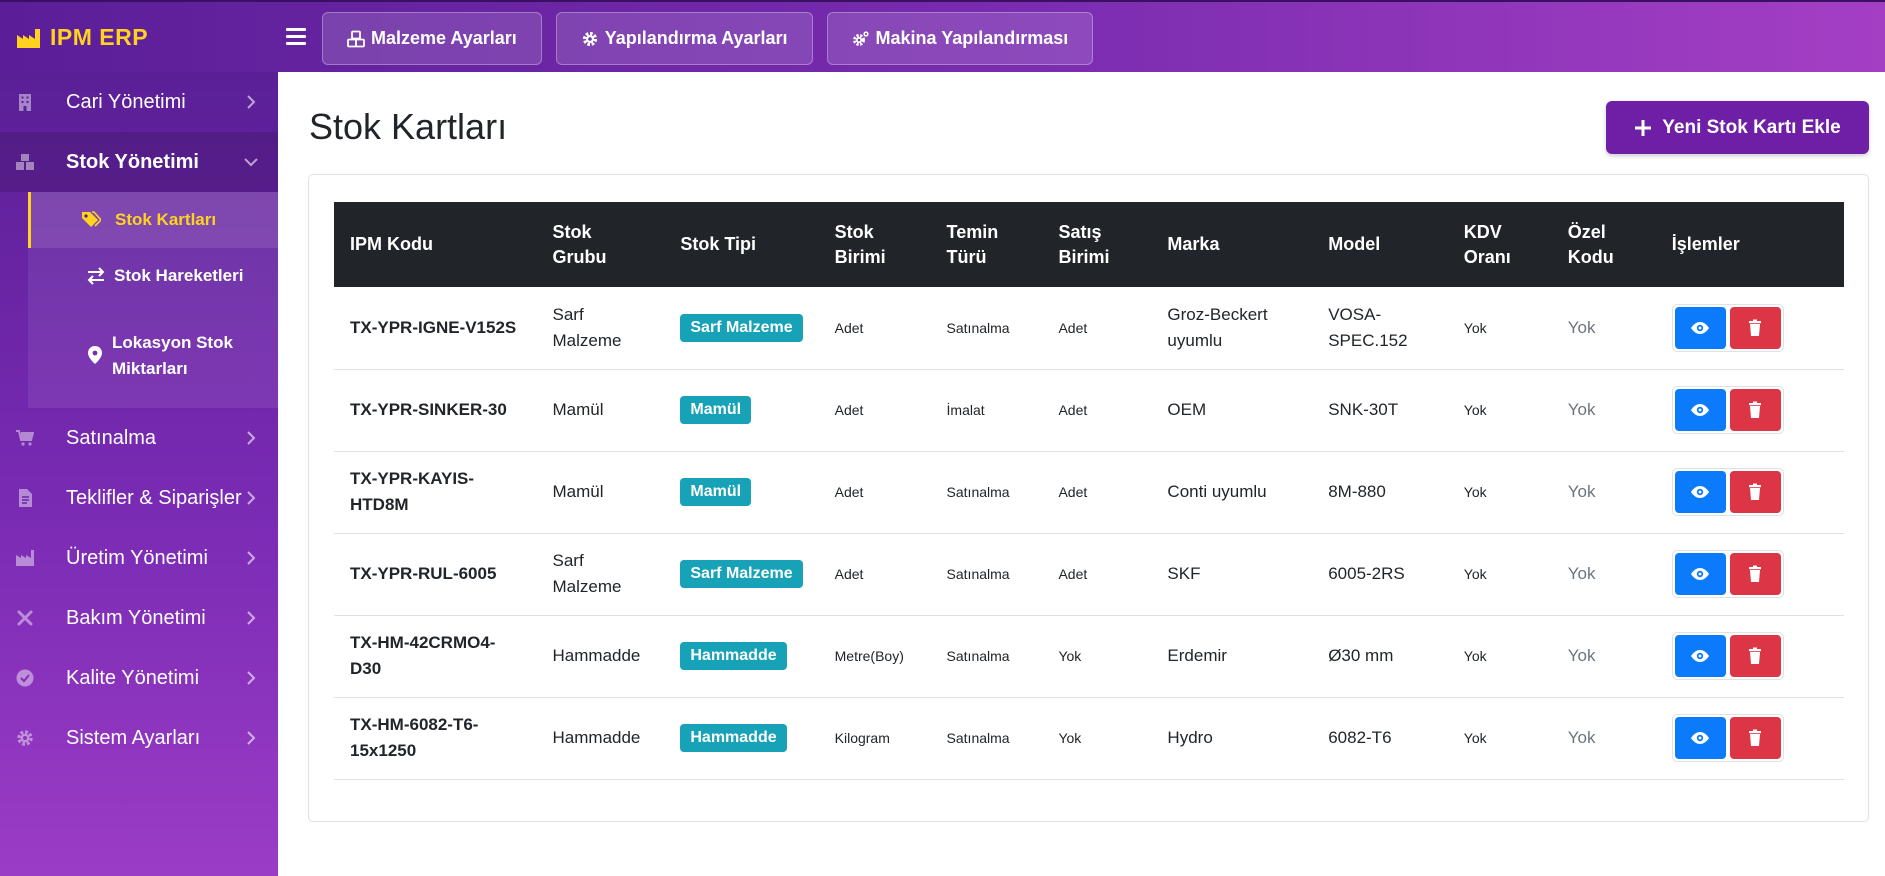  What do you see at coordinates (408, 126) in the screenshot?
I see `page-title: Stok Kartları` at bounding box center [408, 126].